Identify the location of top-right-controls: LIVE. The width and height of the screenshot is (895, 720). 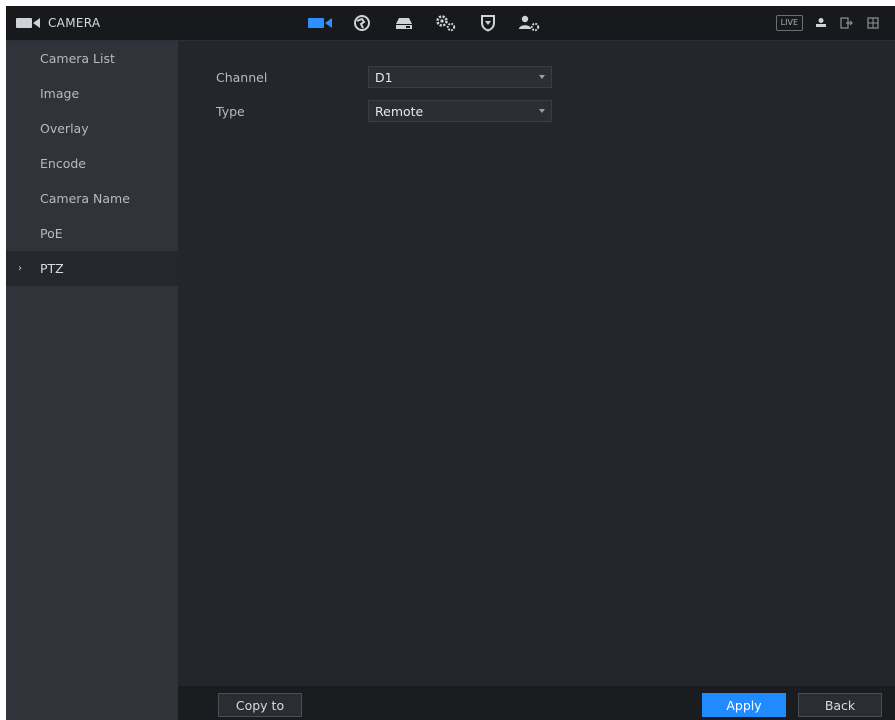
(828, 23).